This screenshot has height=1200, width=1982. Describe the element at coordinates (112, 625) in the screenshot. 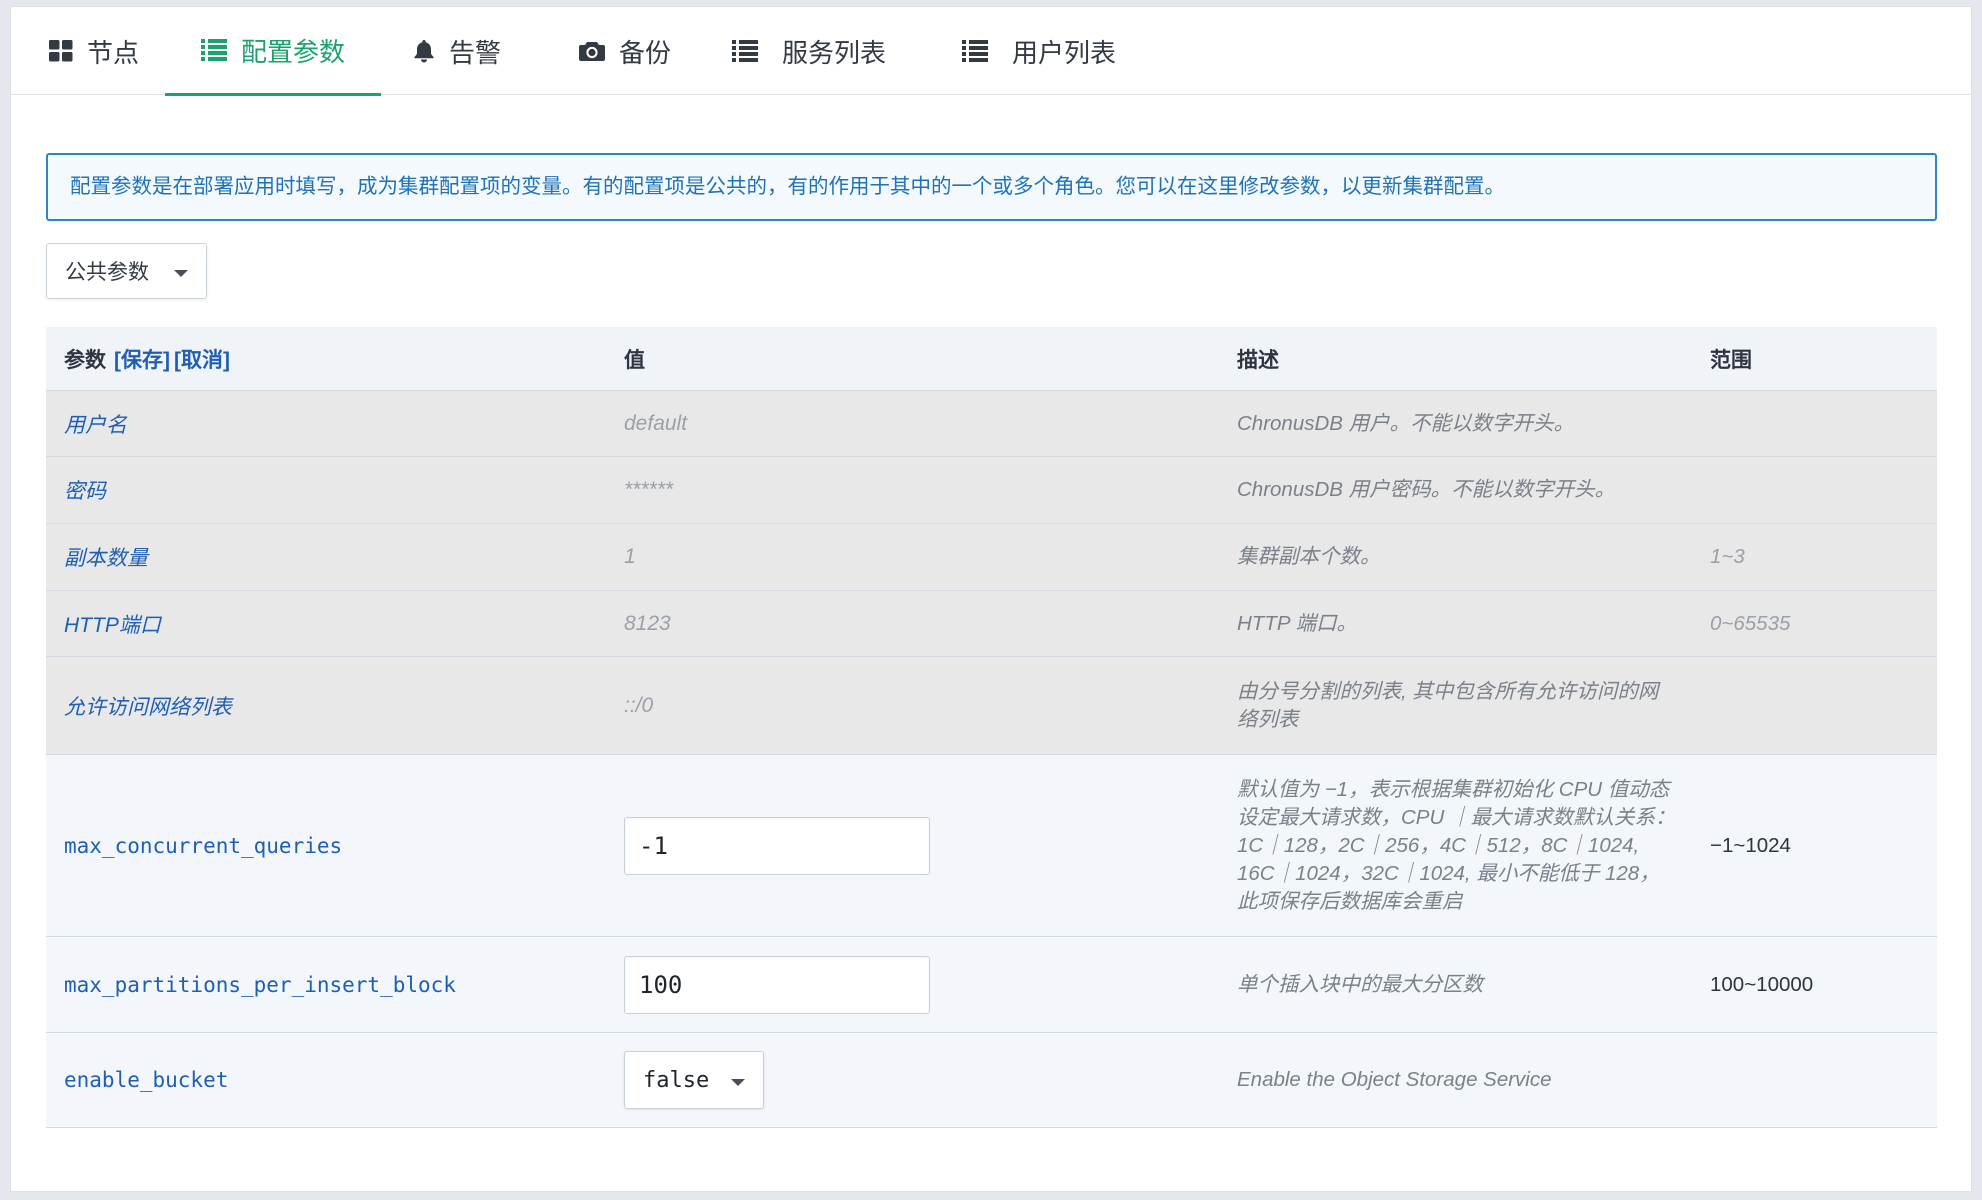

I see `param-name: HTTP端口` at that location.